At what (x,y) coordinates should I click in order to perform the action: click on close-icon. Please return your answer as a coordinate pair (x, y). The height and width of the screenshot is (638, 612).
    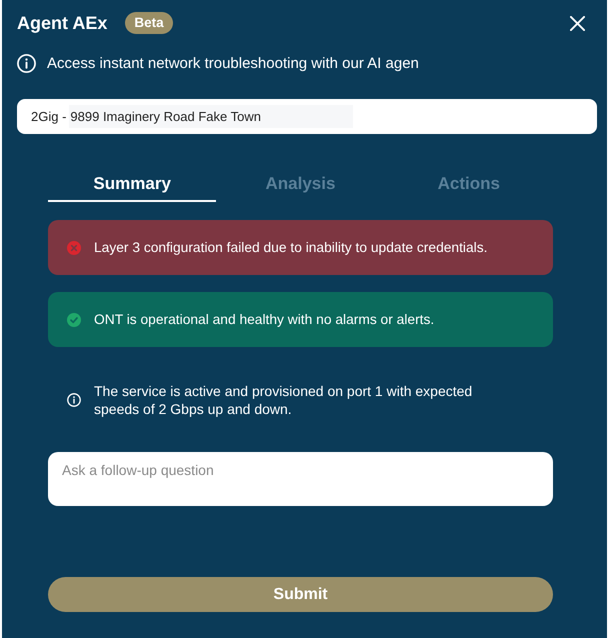
    Looking at the image, I should click on (577, 23).